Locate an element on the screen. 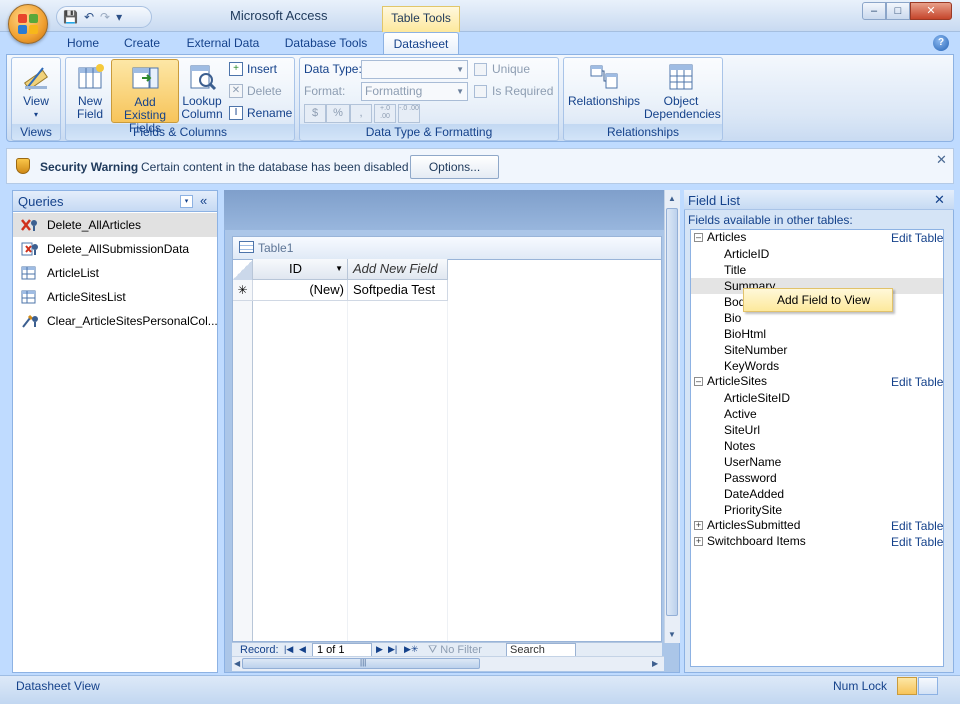 The width and height of the screenshot is (960, 704). field-item: SiteUrl is located at coordinates (742, 430).